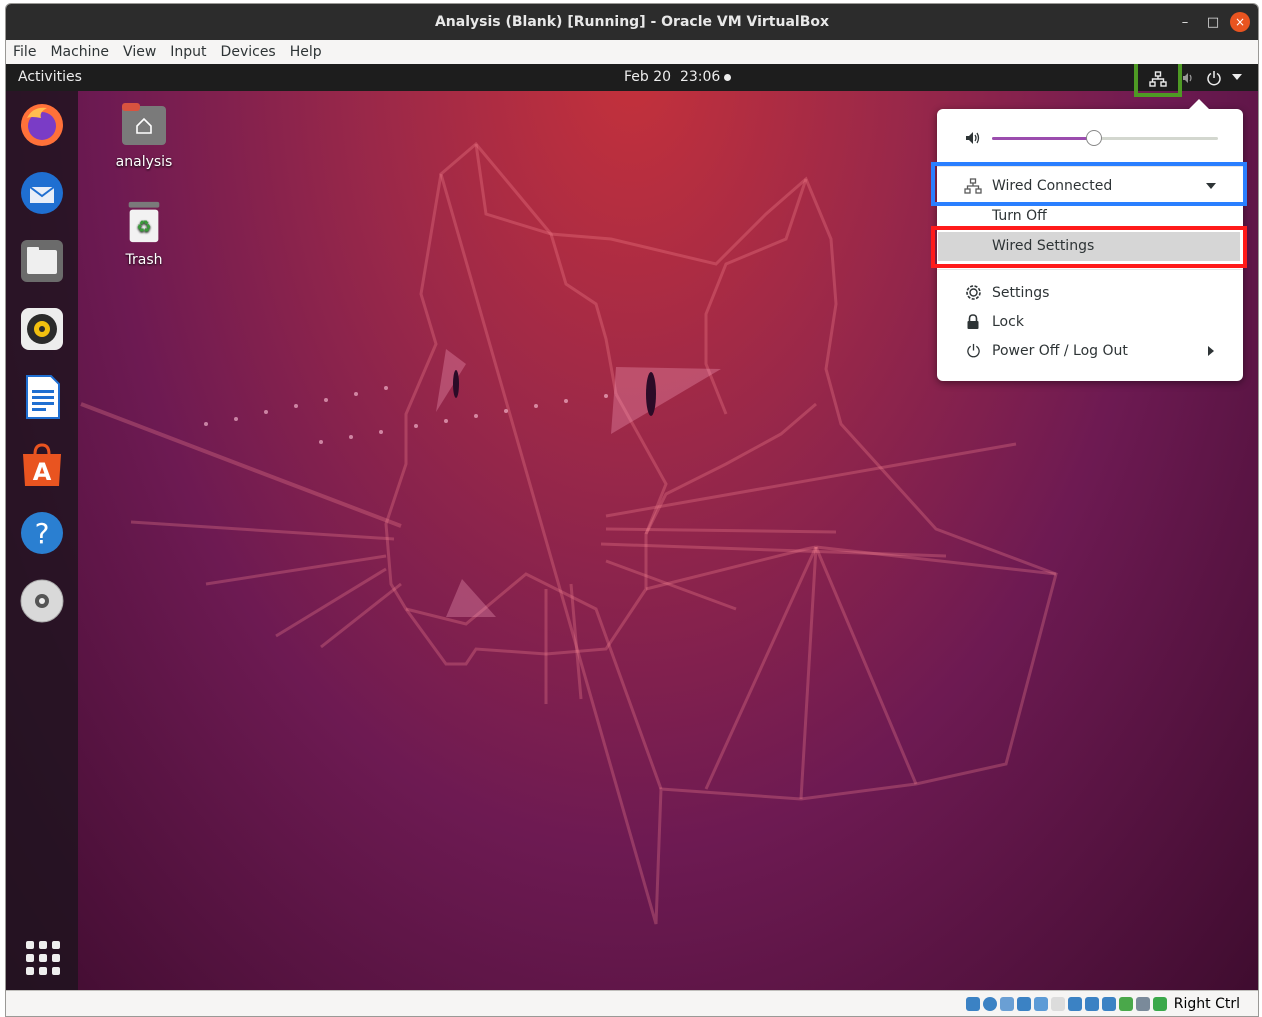  Describe the element at coordinates (144, 260) in the screenshot. I see `desktop-icon-label: Trash` at that location.